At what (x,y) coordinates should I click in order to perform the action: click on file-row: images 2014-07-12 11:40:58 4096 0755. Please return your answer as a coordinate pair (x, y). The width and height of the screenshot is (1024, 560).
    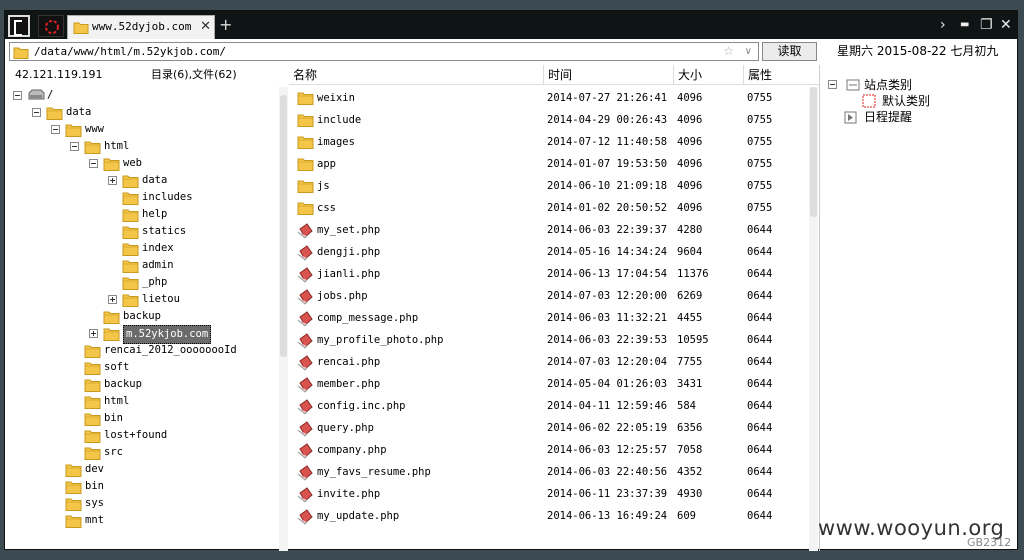
    Looking at the image, I should click on (549, 142).